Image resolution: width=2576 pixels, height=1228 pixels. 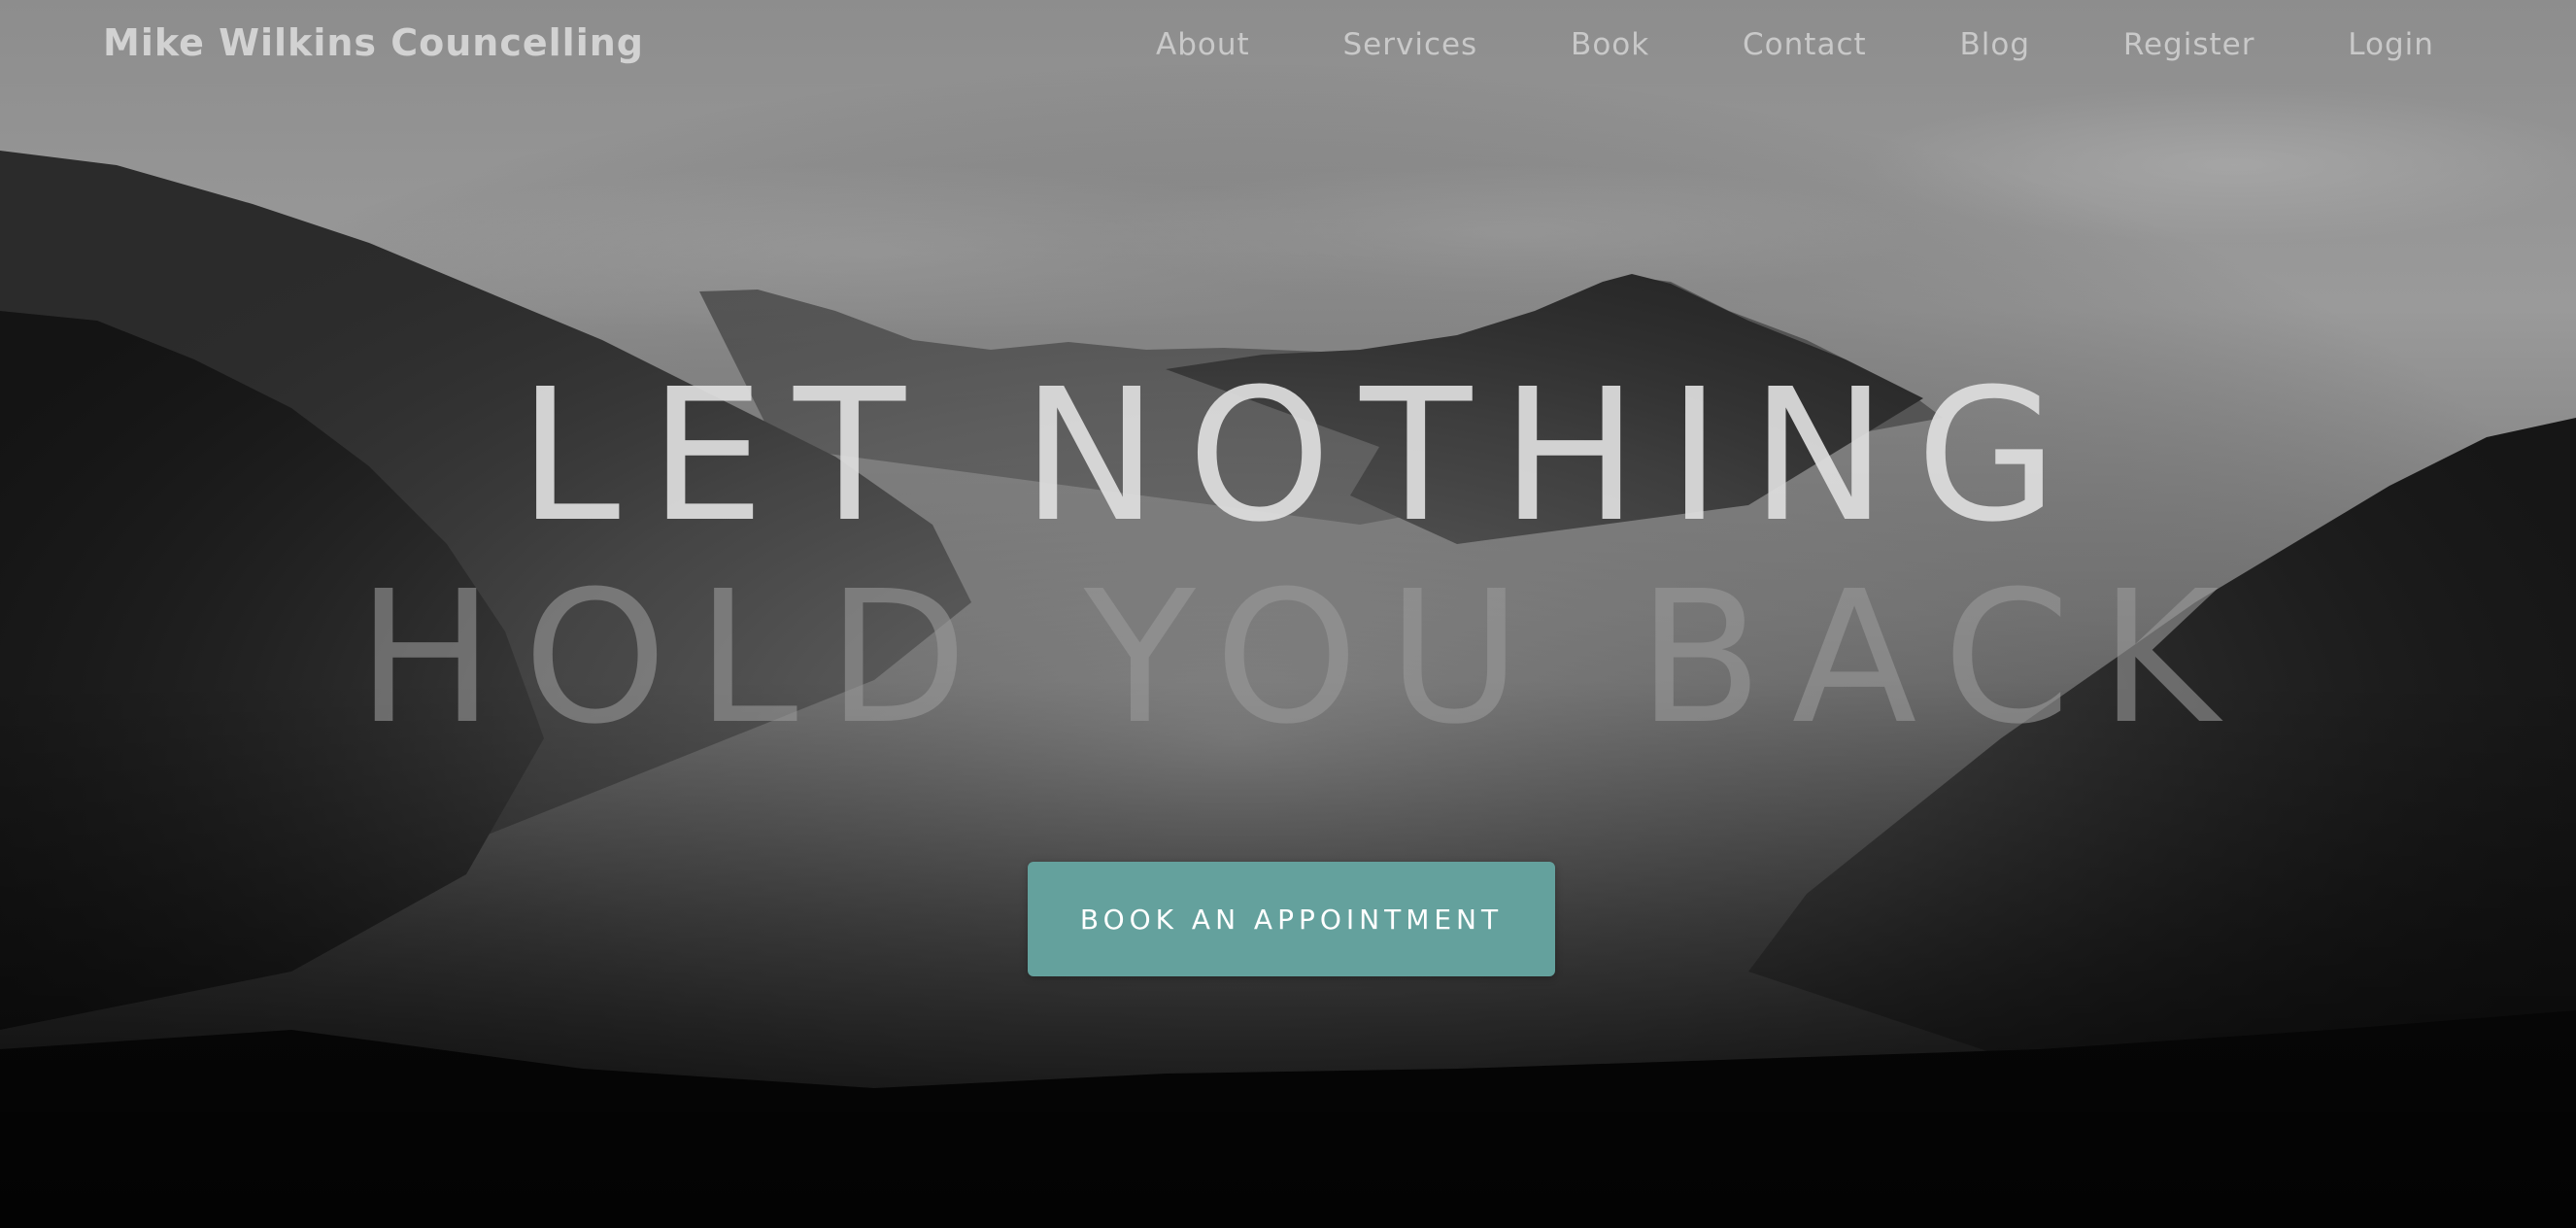 I want to click on nav-link-book: Book, so click(x=1610, y=44).